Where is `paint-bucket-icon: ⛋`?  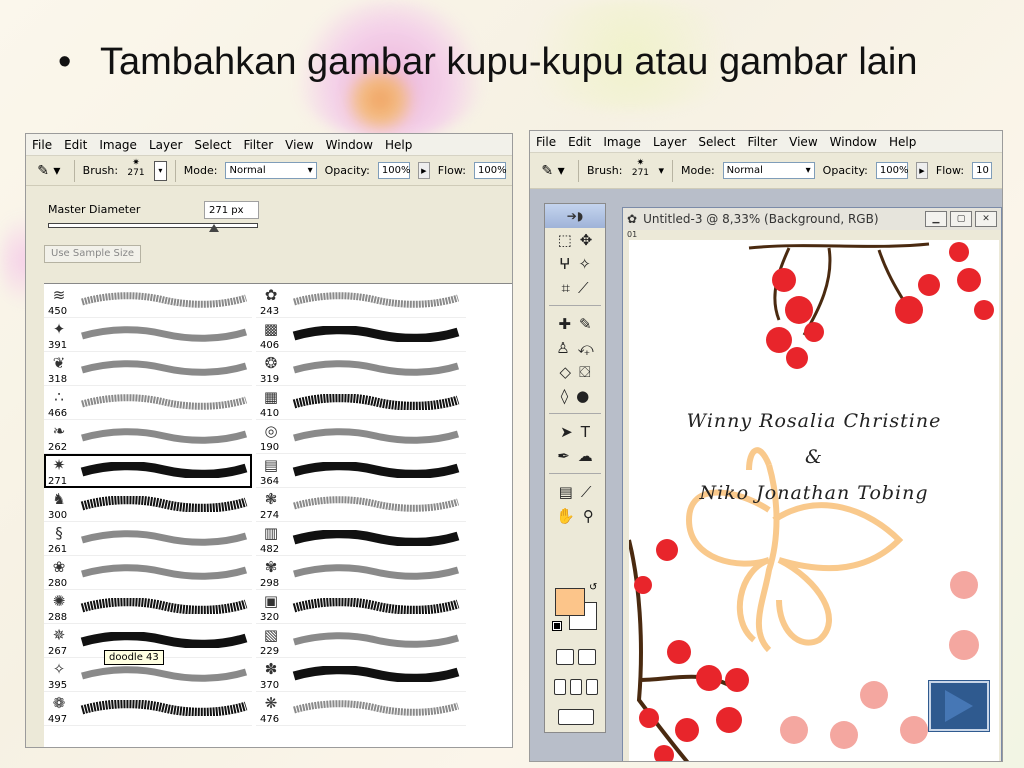 paint-bucket-icon: ⛋ is located at coordinates (584, 372).